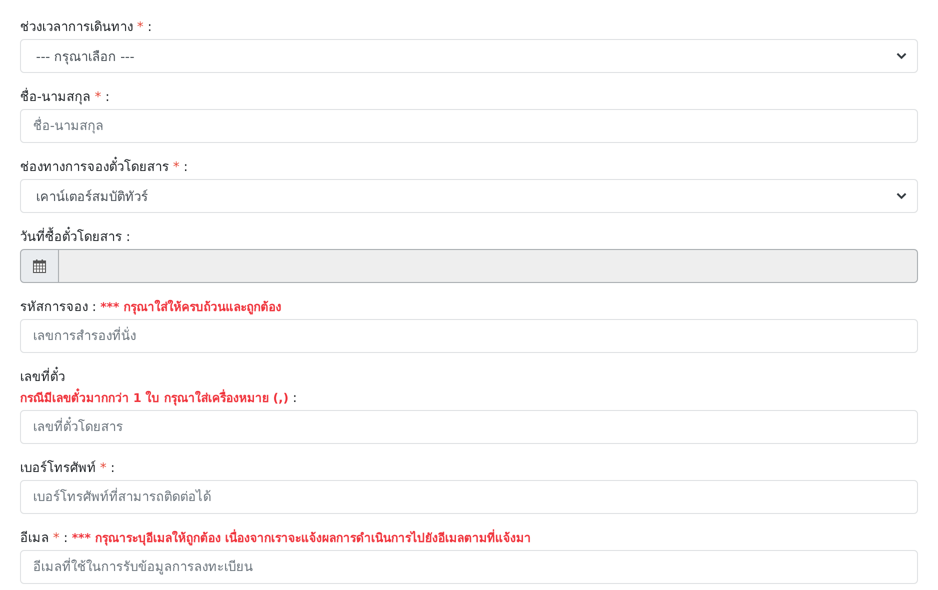  Describe the element at coordinates (42, 377) in the screenshot. I see `field-label: เลขที่ตั๋ว` at that location.